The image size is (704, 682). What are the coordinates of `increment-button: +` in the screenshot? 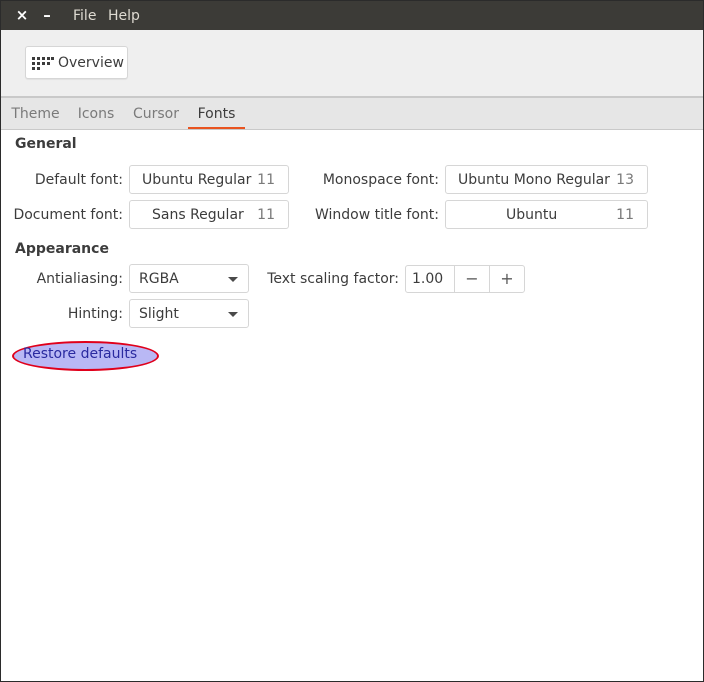 It's located at (506, 279).